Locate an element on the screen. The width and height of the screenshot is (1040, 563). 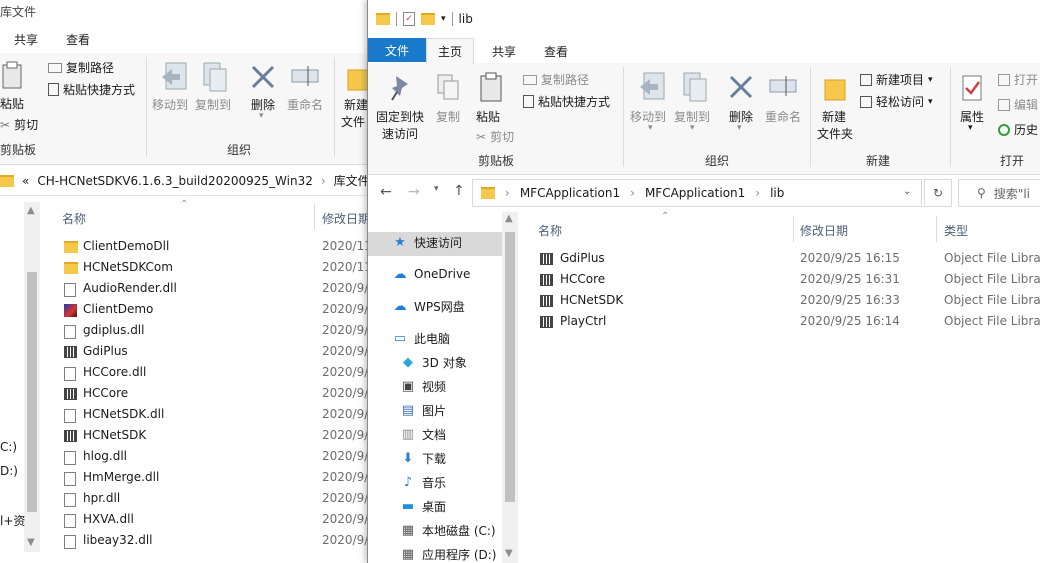
address-dropdown-icon: ⌄ is located at coordinates (907, 191).